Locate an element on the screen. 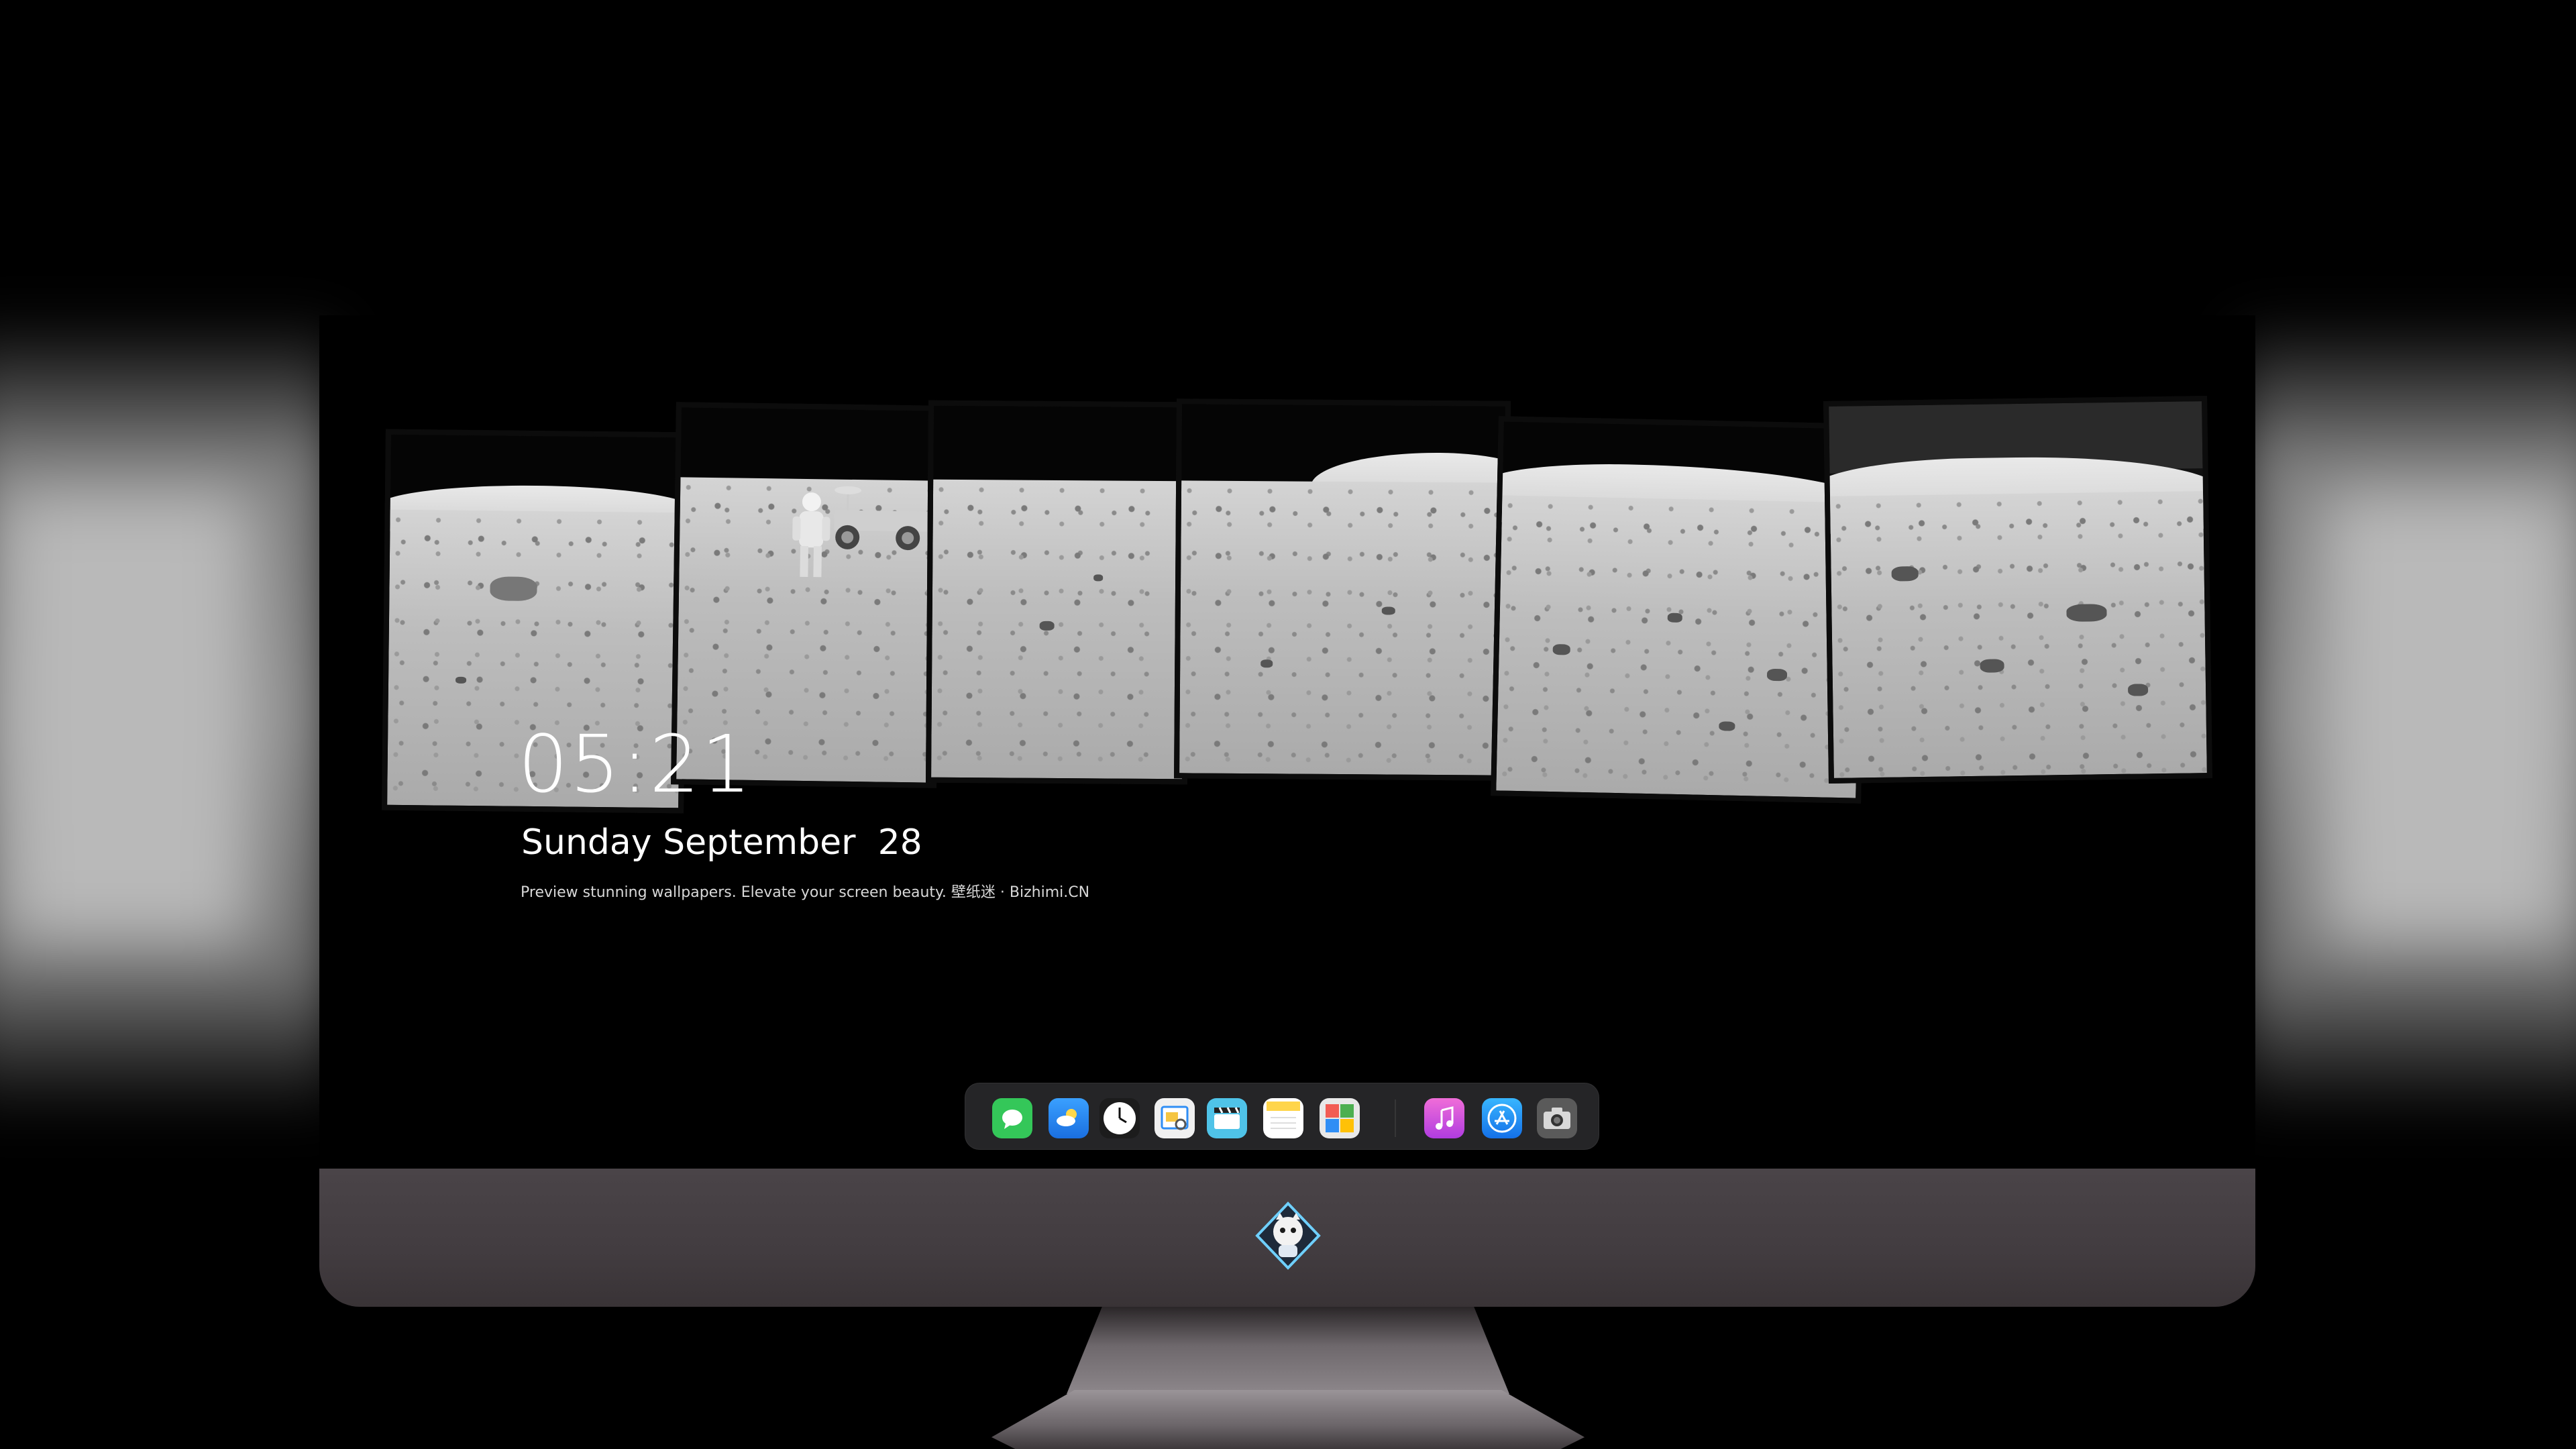  photo-booth-icon is located at coordinates (1340, 1118).